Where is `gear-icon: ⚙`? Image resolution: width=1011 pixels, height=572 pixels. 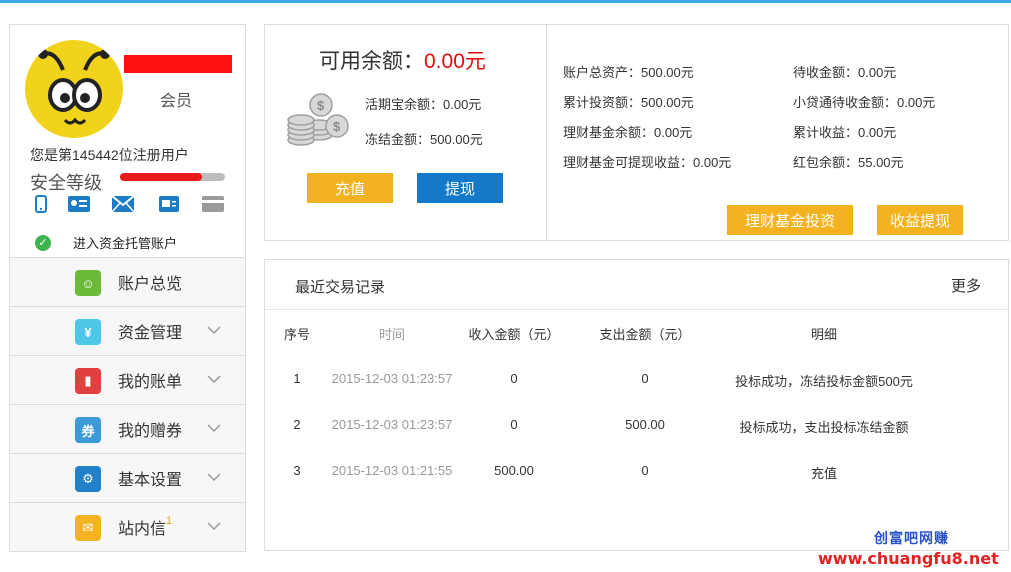 gear-icon: ⚙ is located at coordinates (88, 479).